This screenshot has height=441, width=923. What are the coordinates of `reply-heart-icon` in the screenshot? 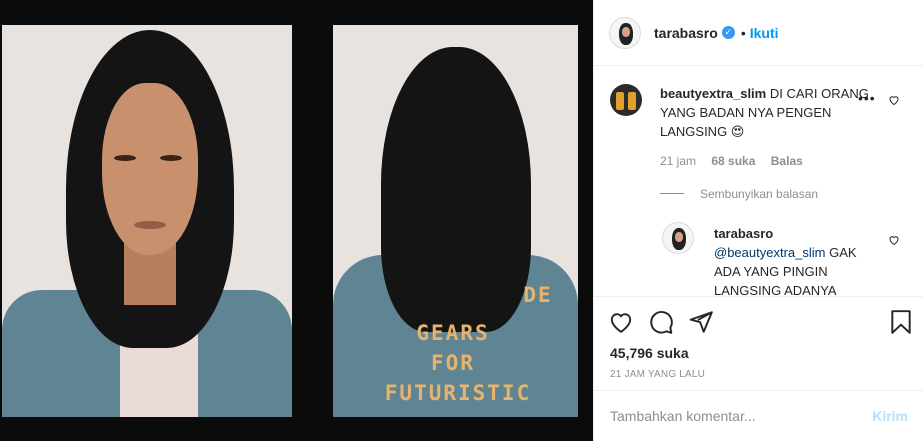 It's located at (894, 240).